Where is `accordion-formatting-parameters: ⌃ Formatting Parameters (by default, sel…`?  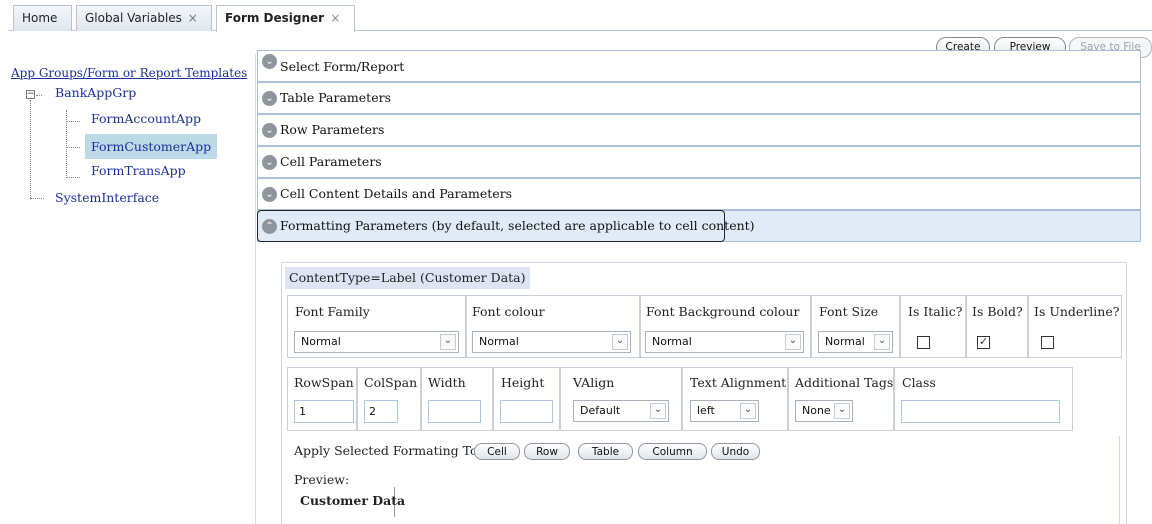
accordion-formatting-parameters: ⌃ Formatting Parameters (by default, sel… is located at coordinates (699, 226).